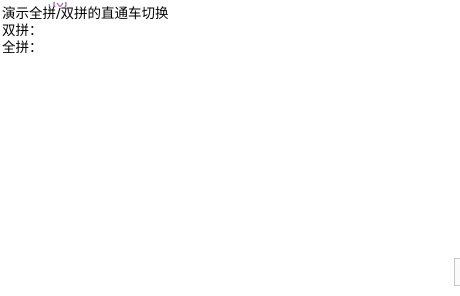 The image size is (460, 296). I want to click on shuangpin-row: 双拼：, so click(85, 31).